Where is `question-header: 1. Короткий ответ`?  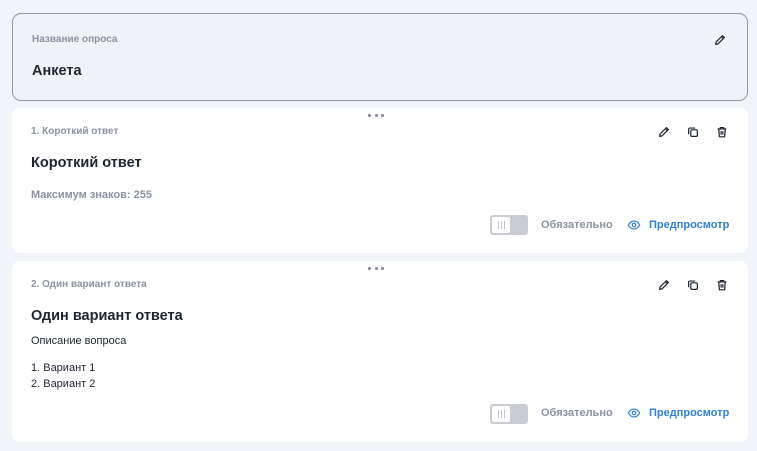
question-header: 1. Короткий ответ is located at coordinates (75, 131).